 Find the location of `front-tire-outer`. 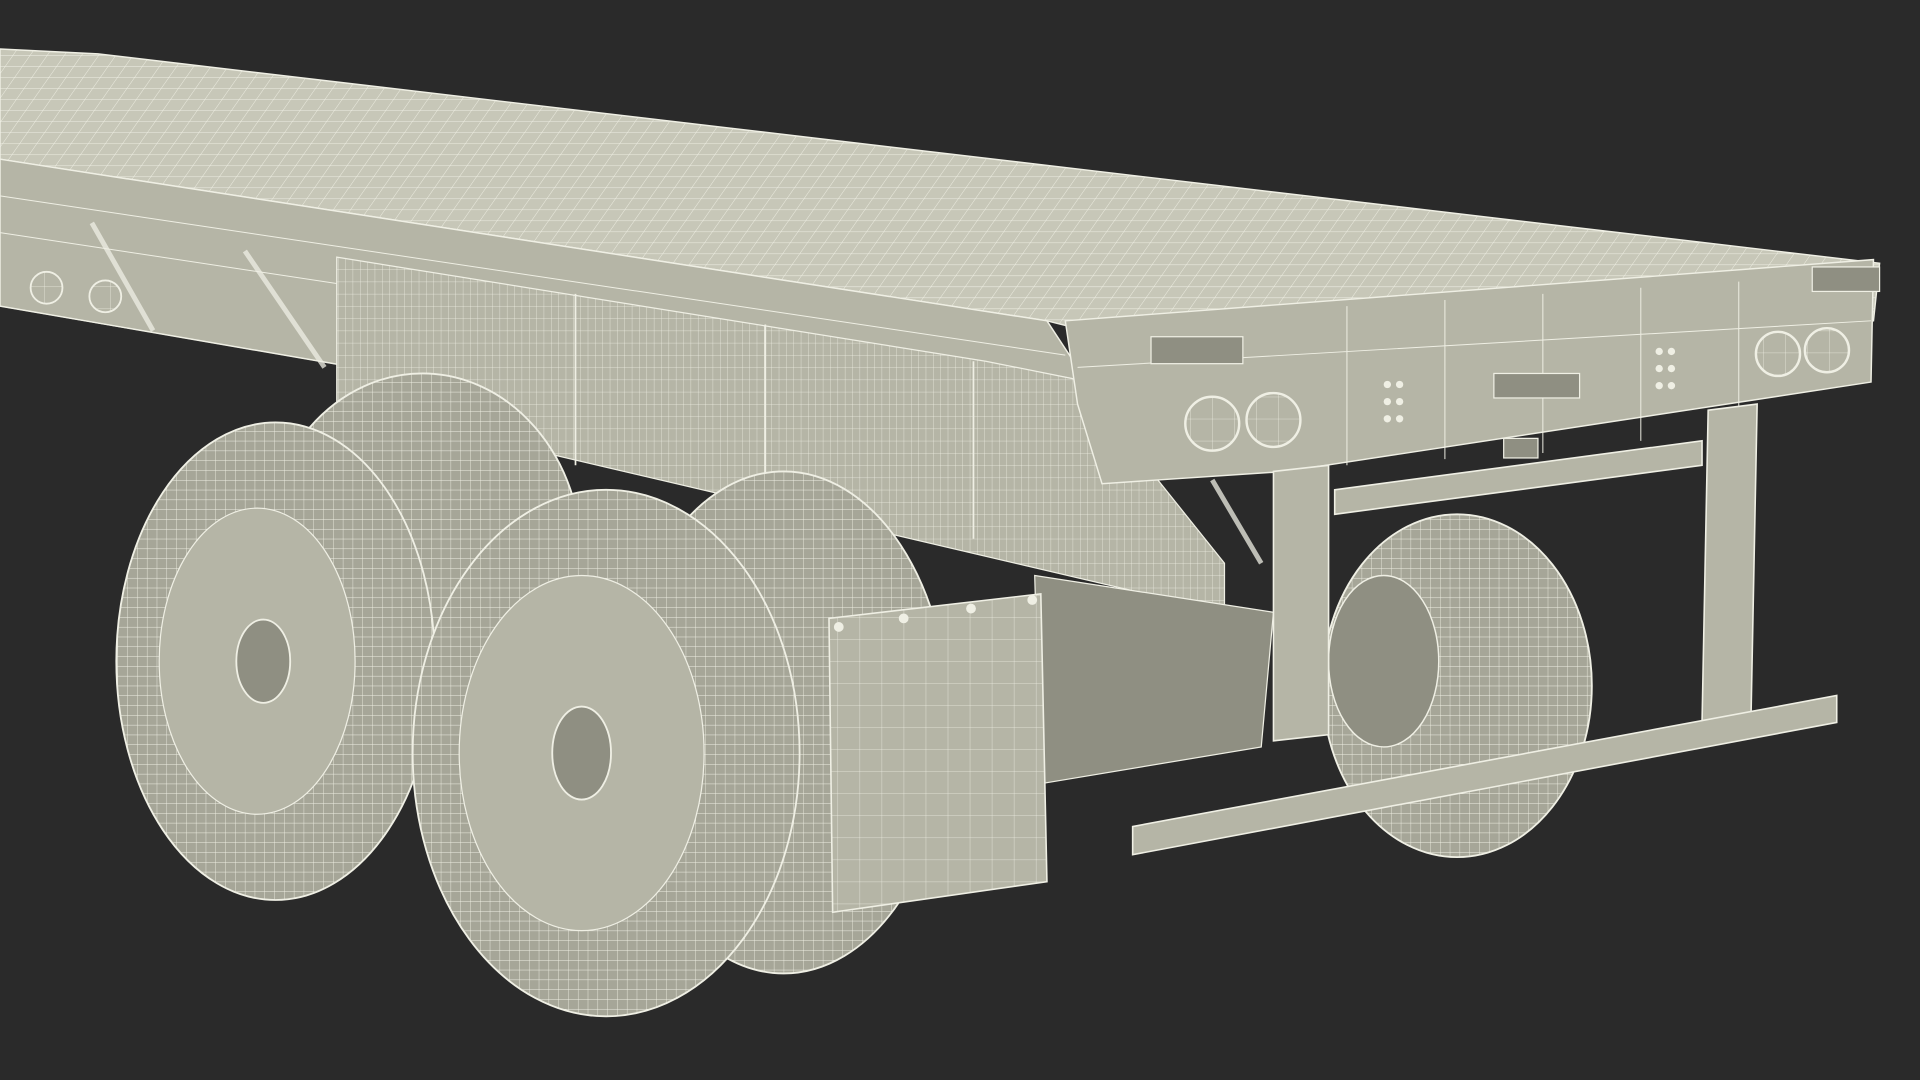

front-tire-outer is located at coordinates (275, 661).